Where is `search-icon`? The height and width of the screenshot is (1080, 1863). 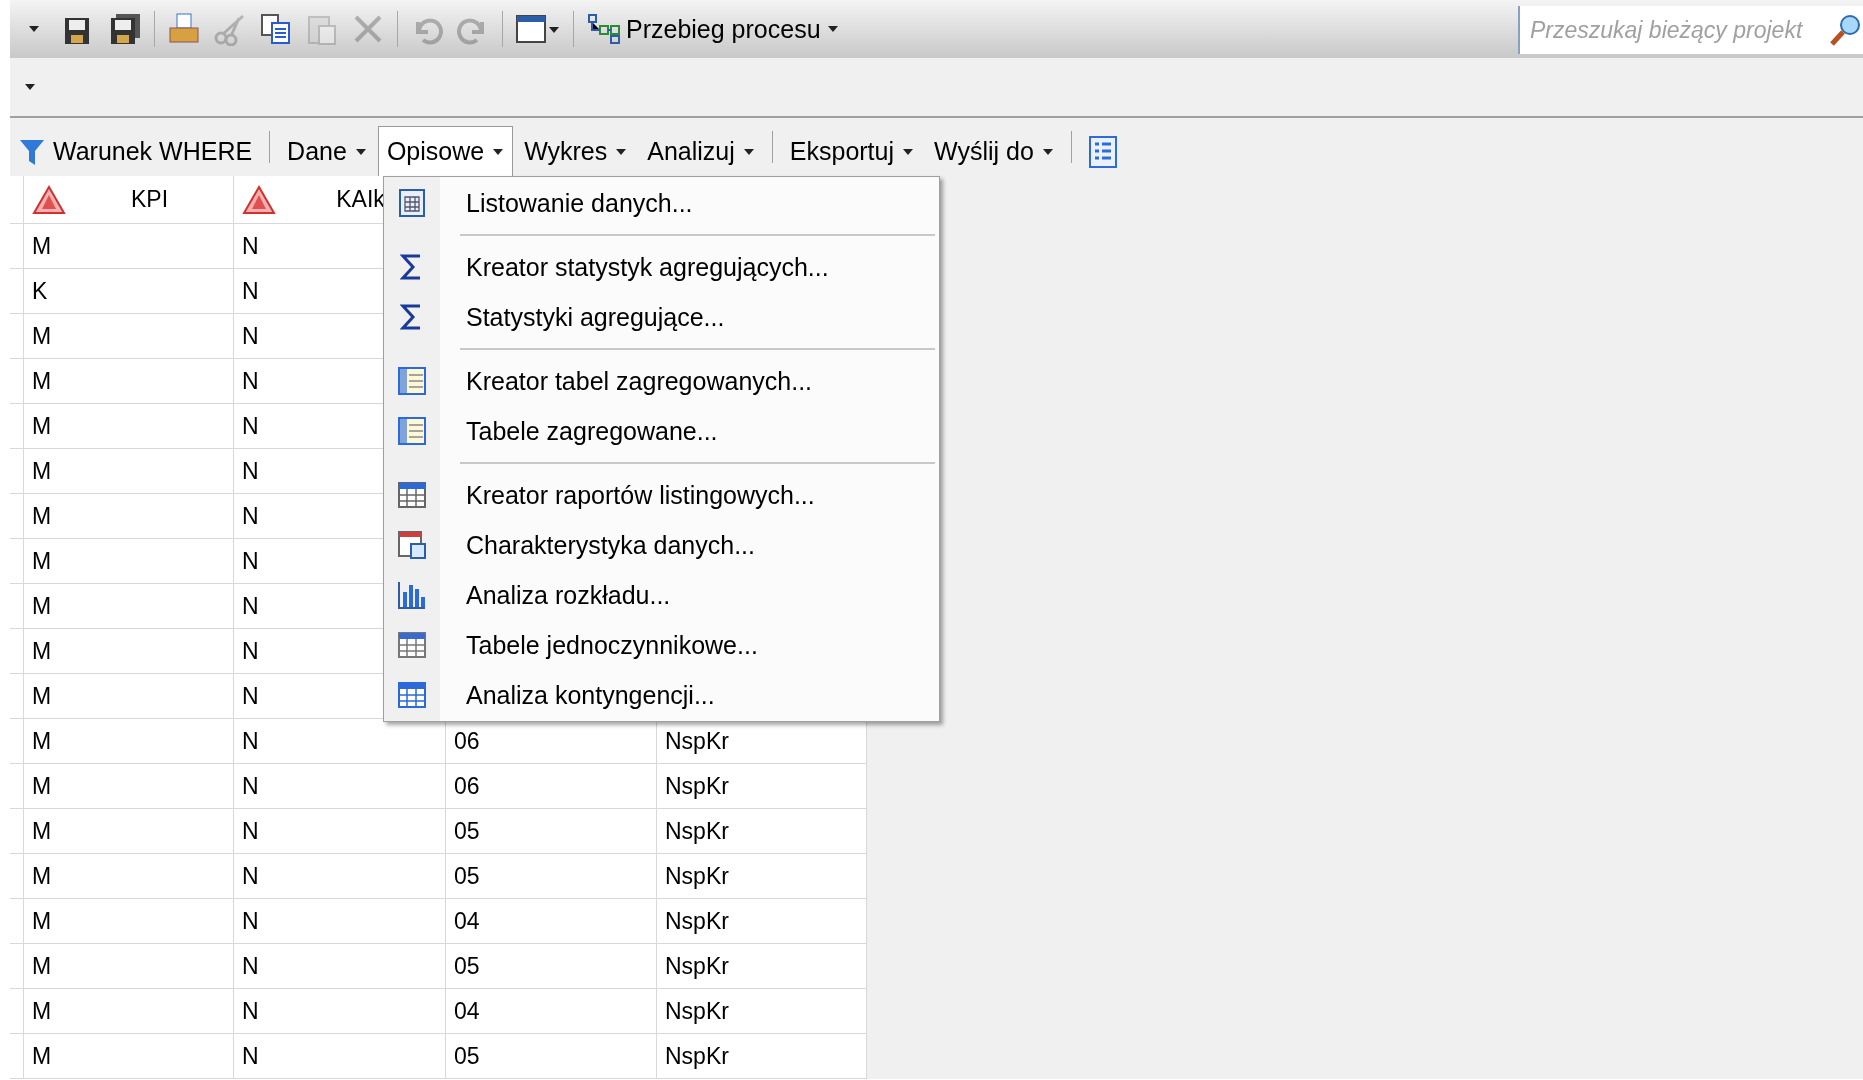 search-icon is located at coordinates (1846, 30).